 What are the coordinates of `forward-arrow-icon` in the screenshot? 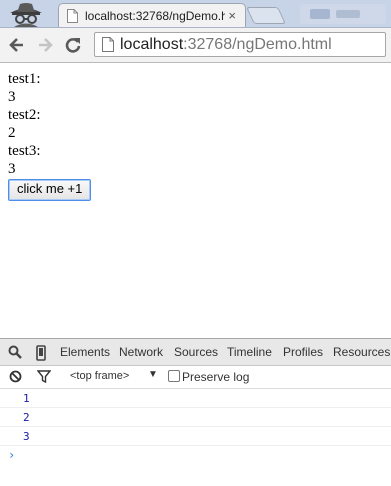 It's located at (46, 45).